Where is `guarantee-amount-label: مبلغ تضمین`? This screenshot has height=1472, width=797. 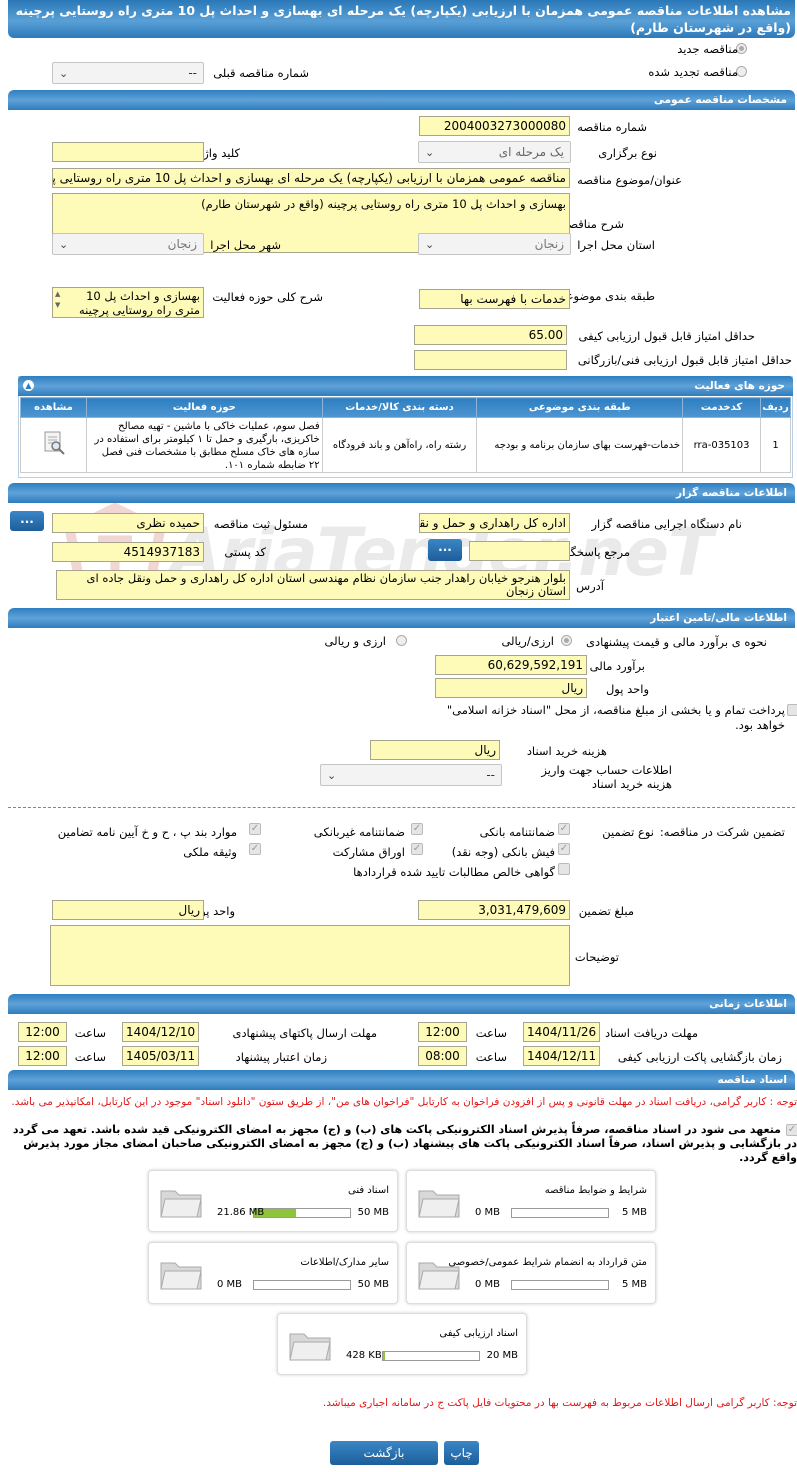
guarantee-amount-label: مبلغ تضمین is located at coordinates (606, 911).